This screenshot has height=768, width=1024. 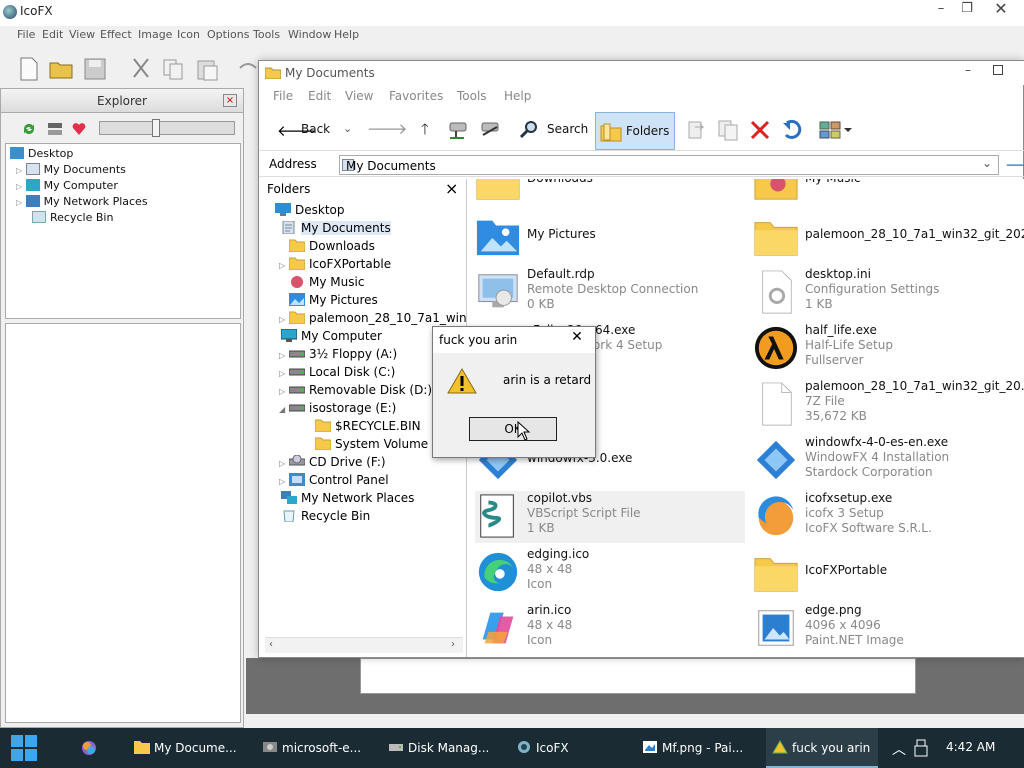 I want to click on tree-item-my-computer: ▷ My Computer, so click(x=67, y=186).